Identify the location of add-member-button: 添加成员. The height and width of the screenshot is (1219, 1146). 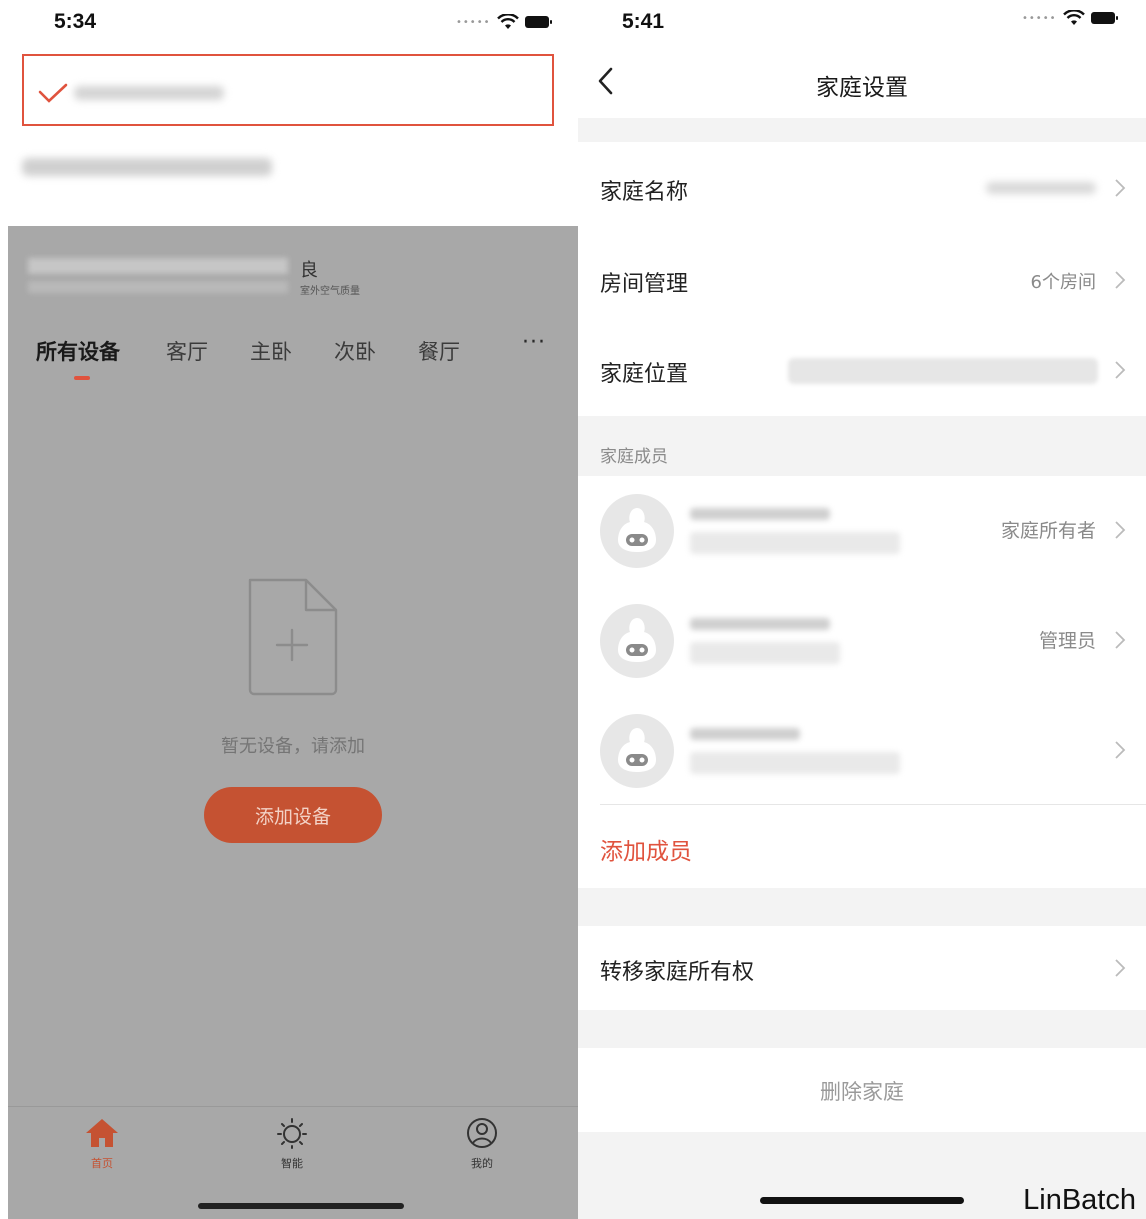
(646, 849).